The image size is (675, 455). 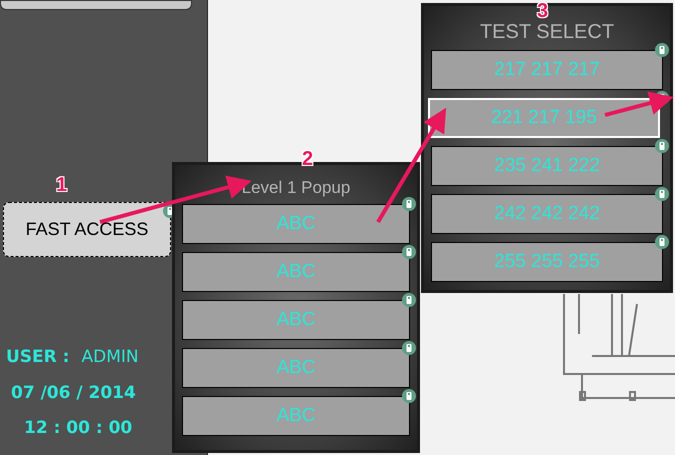 What do you see at coordinates (547, 70) in the screenshot?
I see `menu-item: 217 217 217` at bounding box center [547, 70].